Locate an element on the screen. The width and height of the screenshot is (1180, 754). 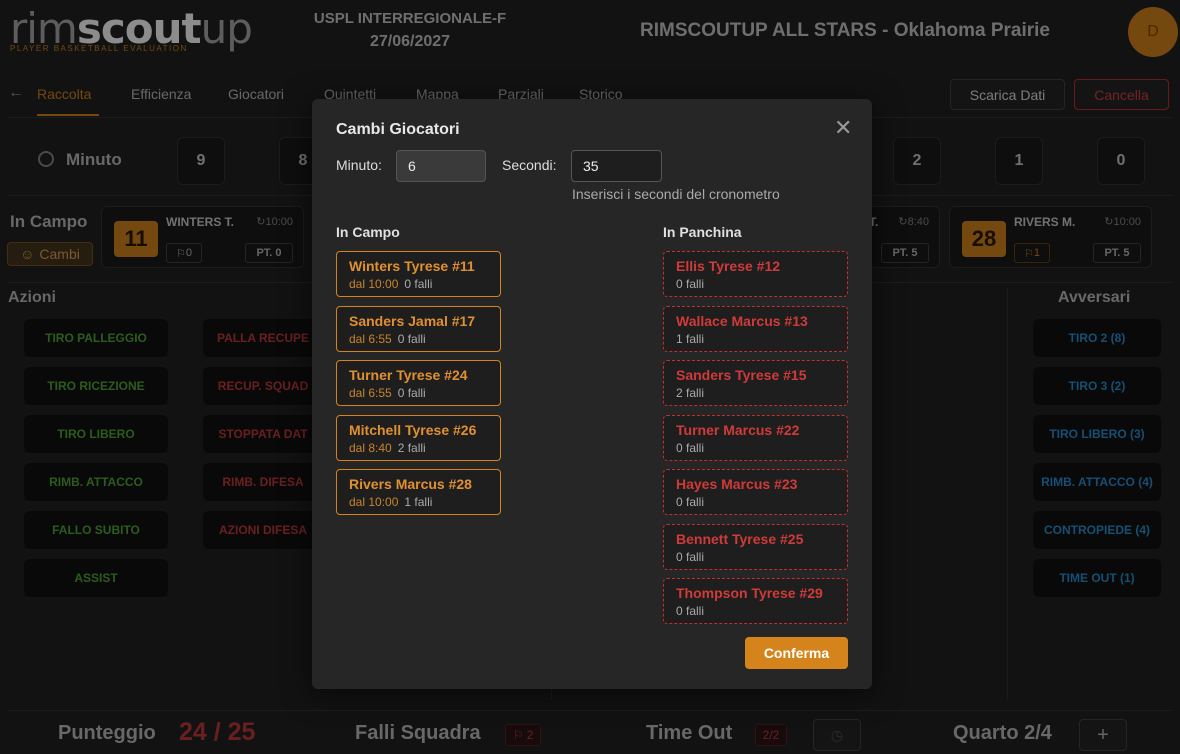
player-name: Ellis Tyrese #12 is located at coordinates (728, 266).